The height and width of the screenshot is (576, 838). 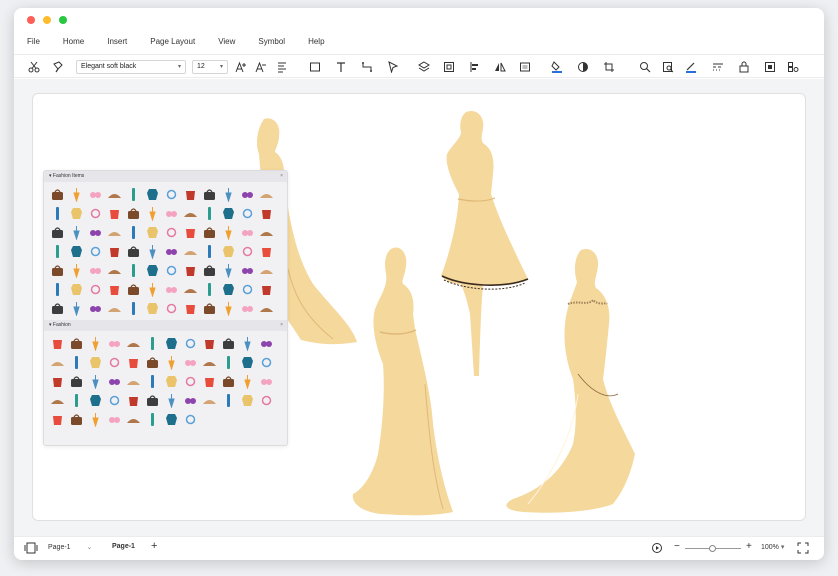 What do you see at coordinates (475, 67) in the screenshot?
I see `align-left-icon` at bounding box center [475, 67].